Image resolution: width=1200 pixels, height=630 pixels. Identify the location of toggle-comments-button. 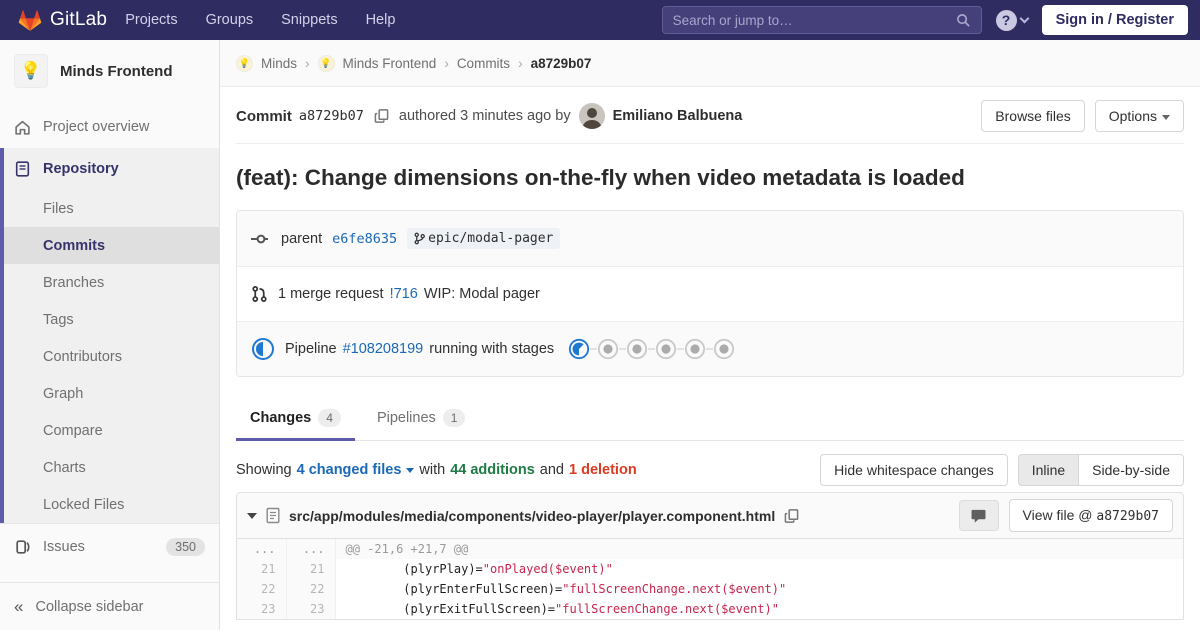
(978, 515).